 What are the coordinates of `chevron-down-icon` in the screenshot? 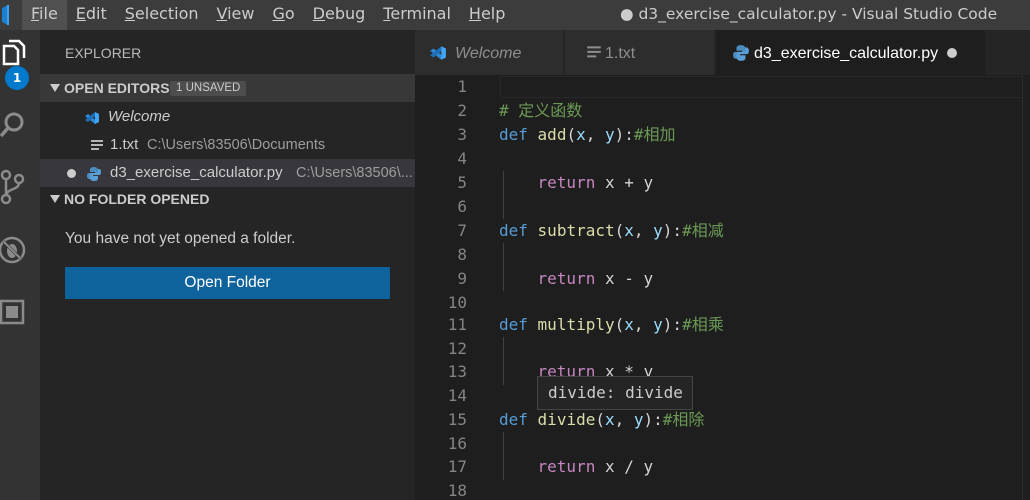 It's located at (55, 199).